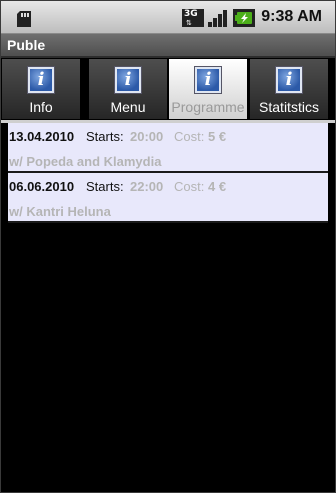 This screenshot has height=493, width=336. I want to click on battery-charging-icon, so click(244, 18).